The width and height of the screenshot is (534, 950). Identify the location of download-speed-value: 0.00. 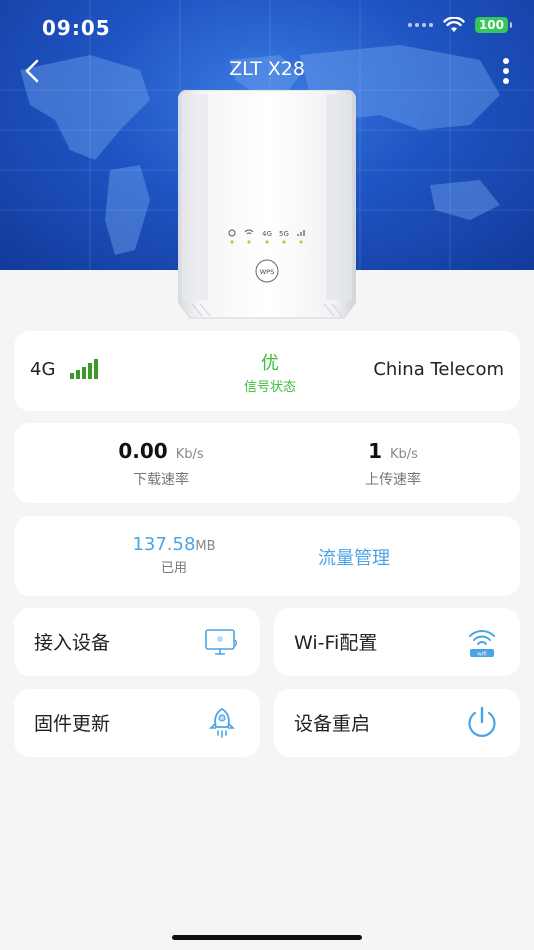
(143, 451).